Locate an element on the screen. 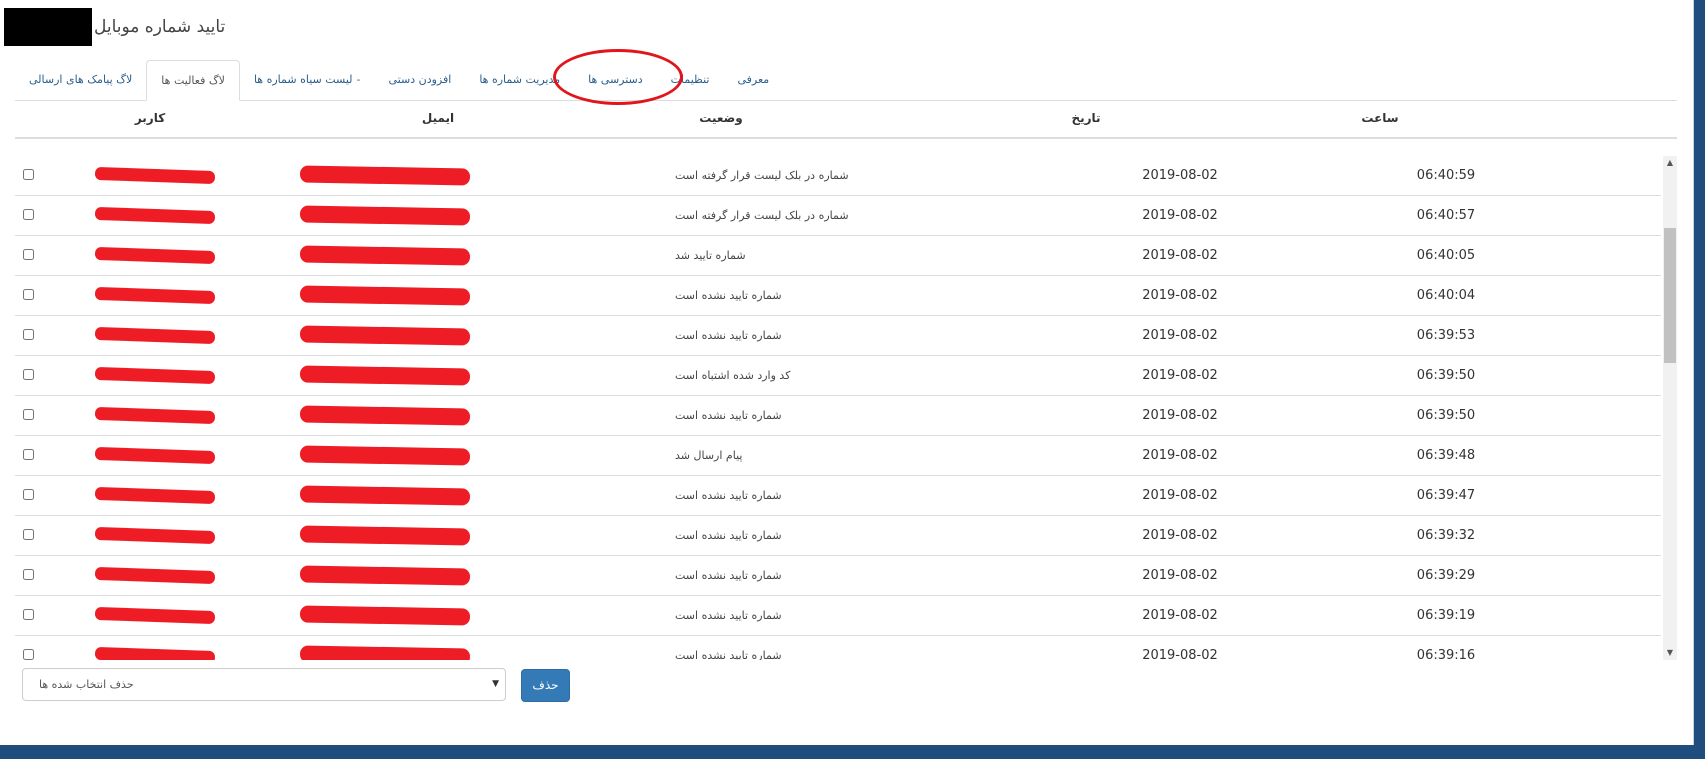 This screenshot has height=759, width=1705. tab-sms-log: لاگ پیامک های ارسالی is located at coordinates (80, 80).